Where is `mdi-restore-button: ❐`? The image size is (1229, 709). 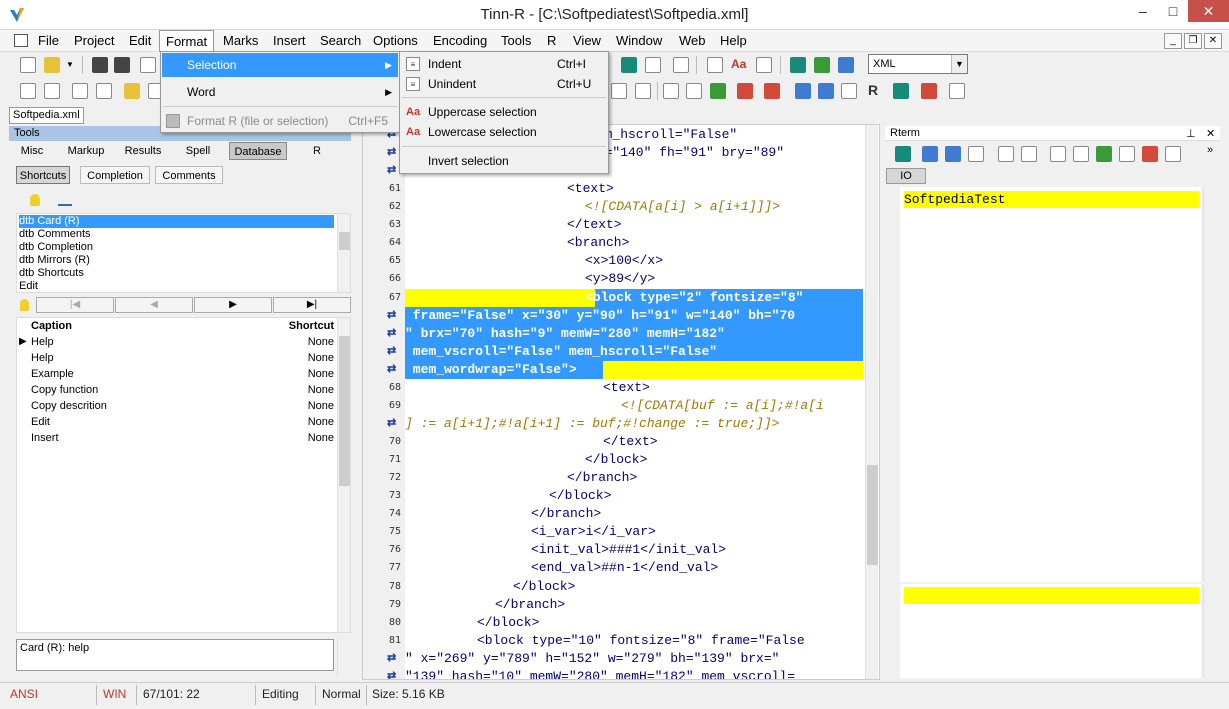
mdi-restore-button: ❐ is located at coordinates (1193, 41).